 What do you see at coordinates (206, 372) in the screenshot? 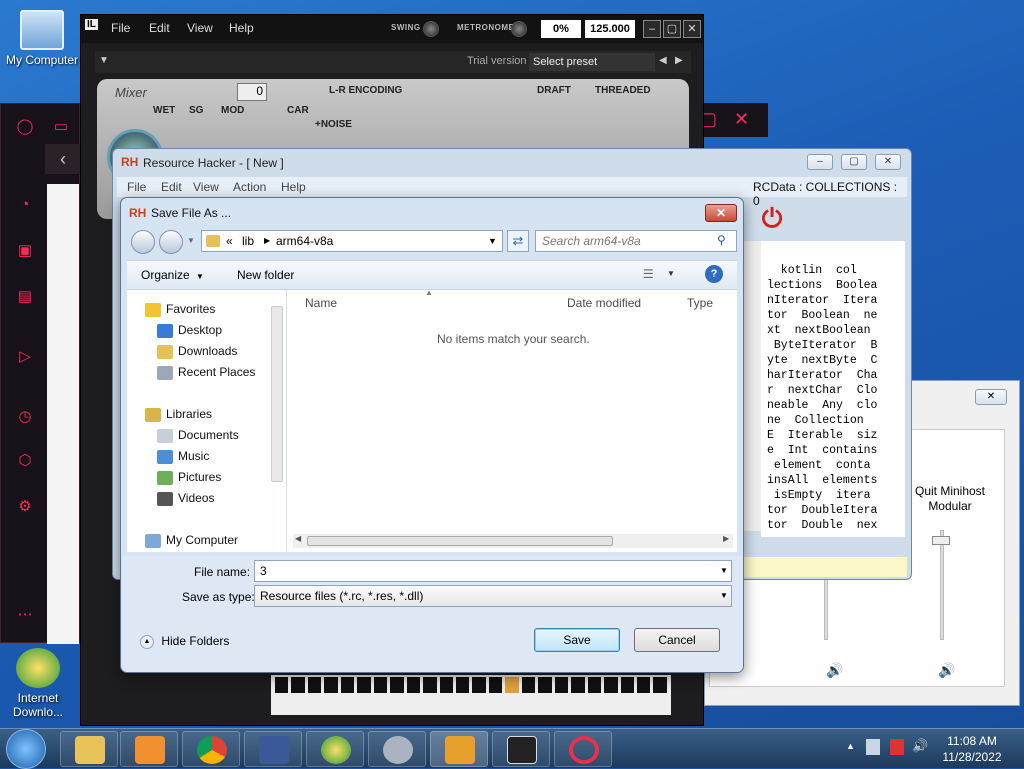
I see `nav-recent-places: Recent Places` at bounding box center [206, 372].